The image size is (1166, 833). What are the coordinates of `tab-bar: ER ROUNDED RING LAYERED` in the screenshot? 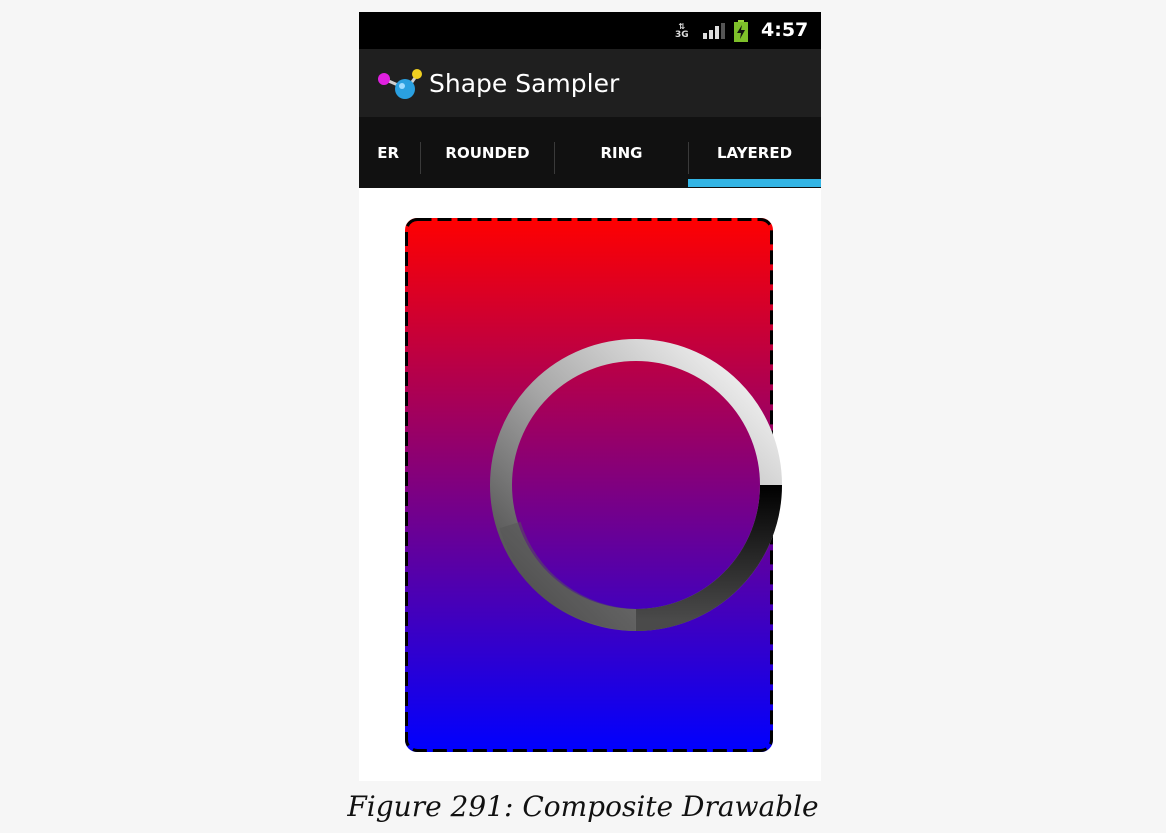 It's located at (590, 152).